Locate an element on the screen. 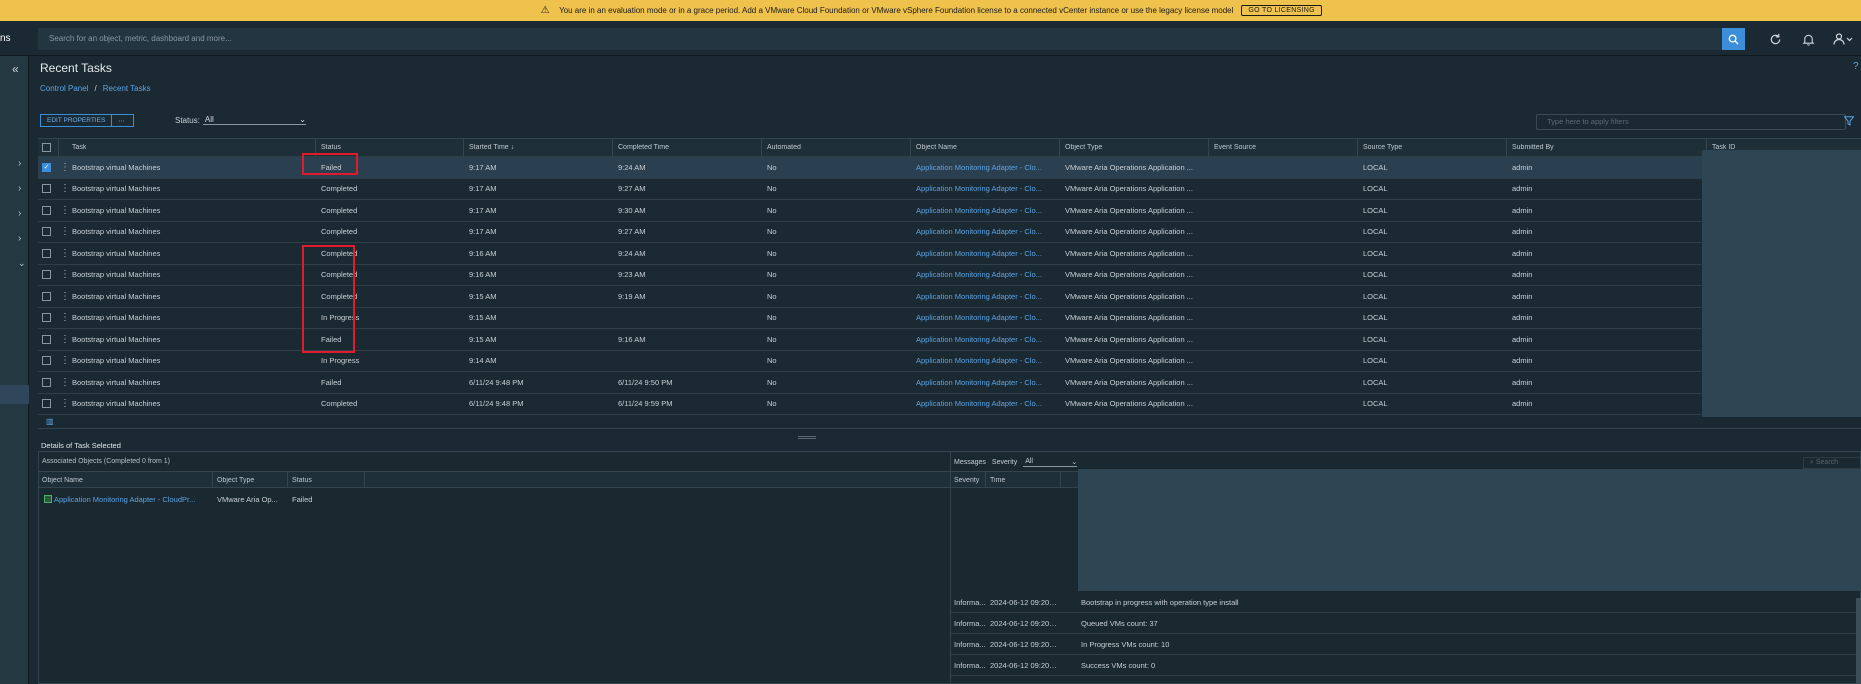 This screenshot has height=684, width=1861. column-header-event-source: Event Source is located at coordinates (1235, 147).